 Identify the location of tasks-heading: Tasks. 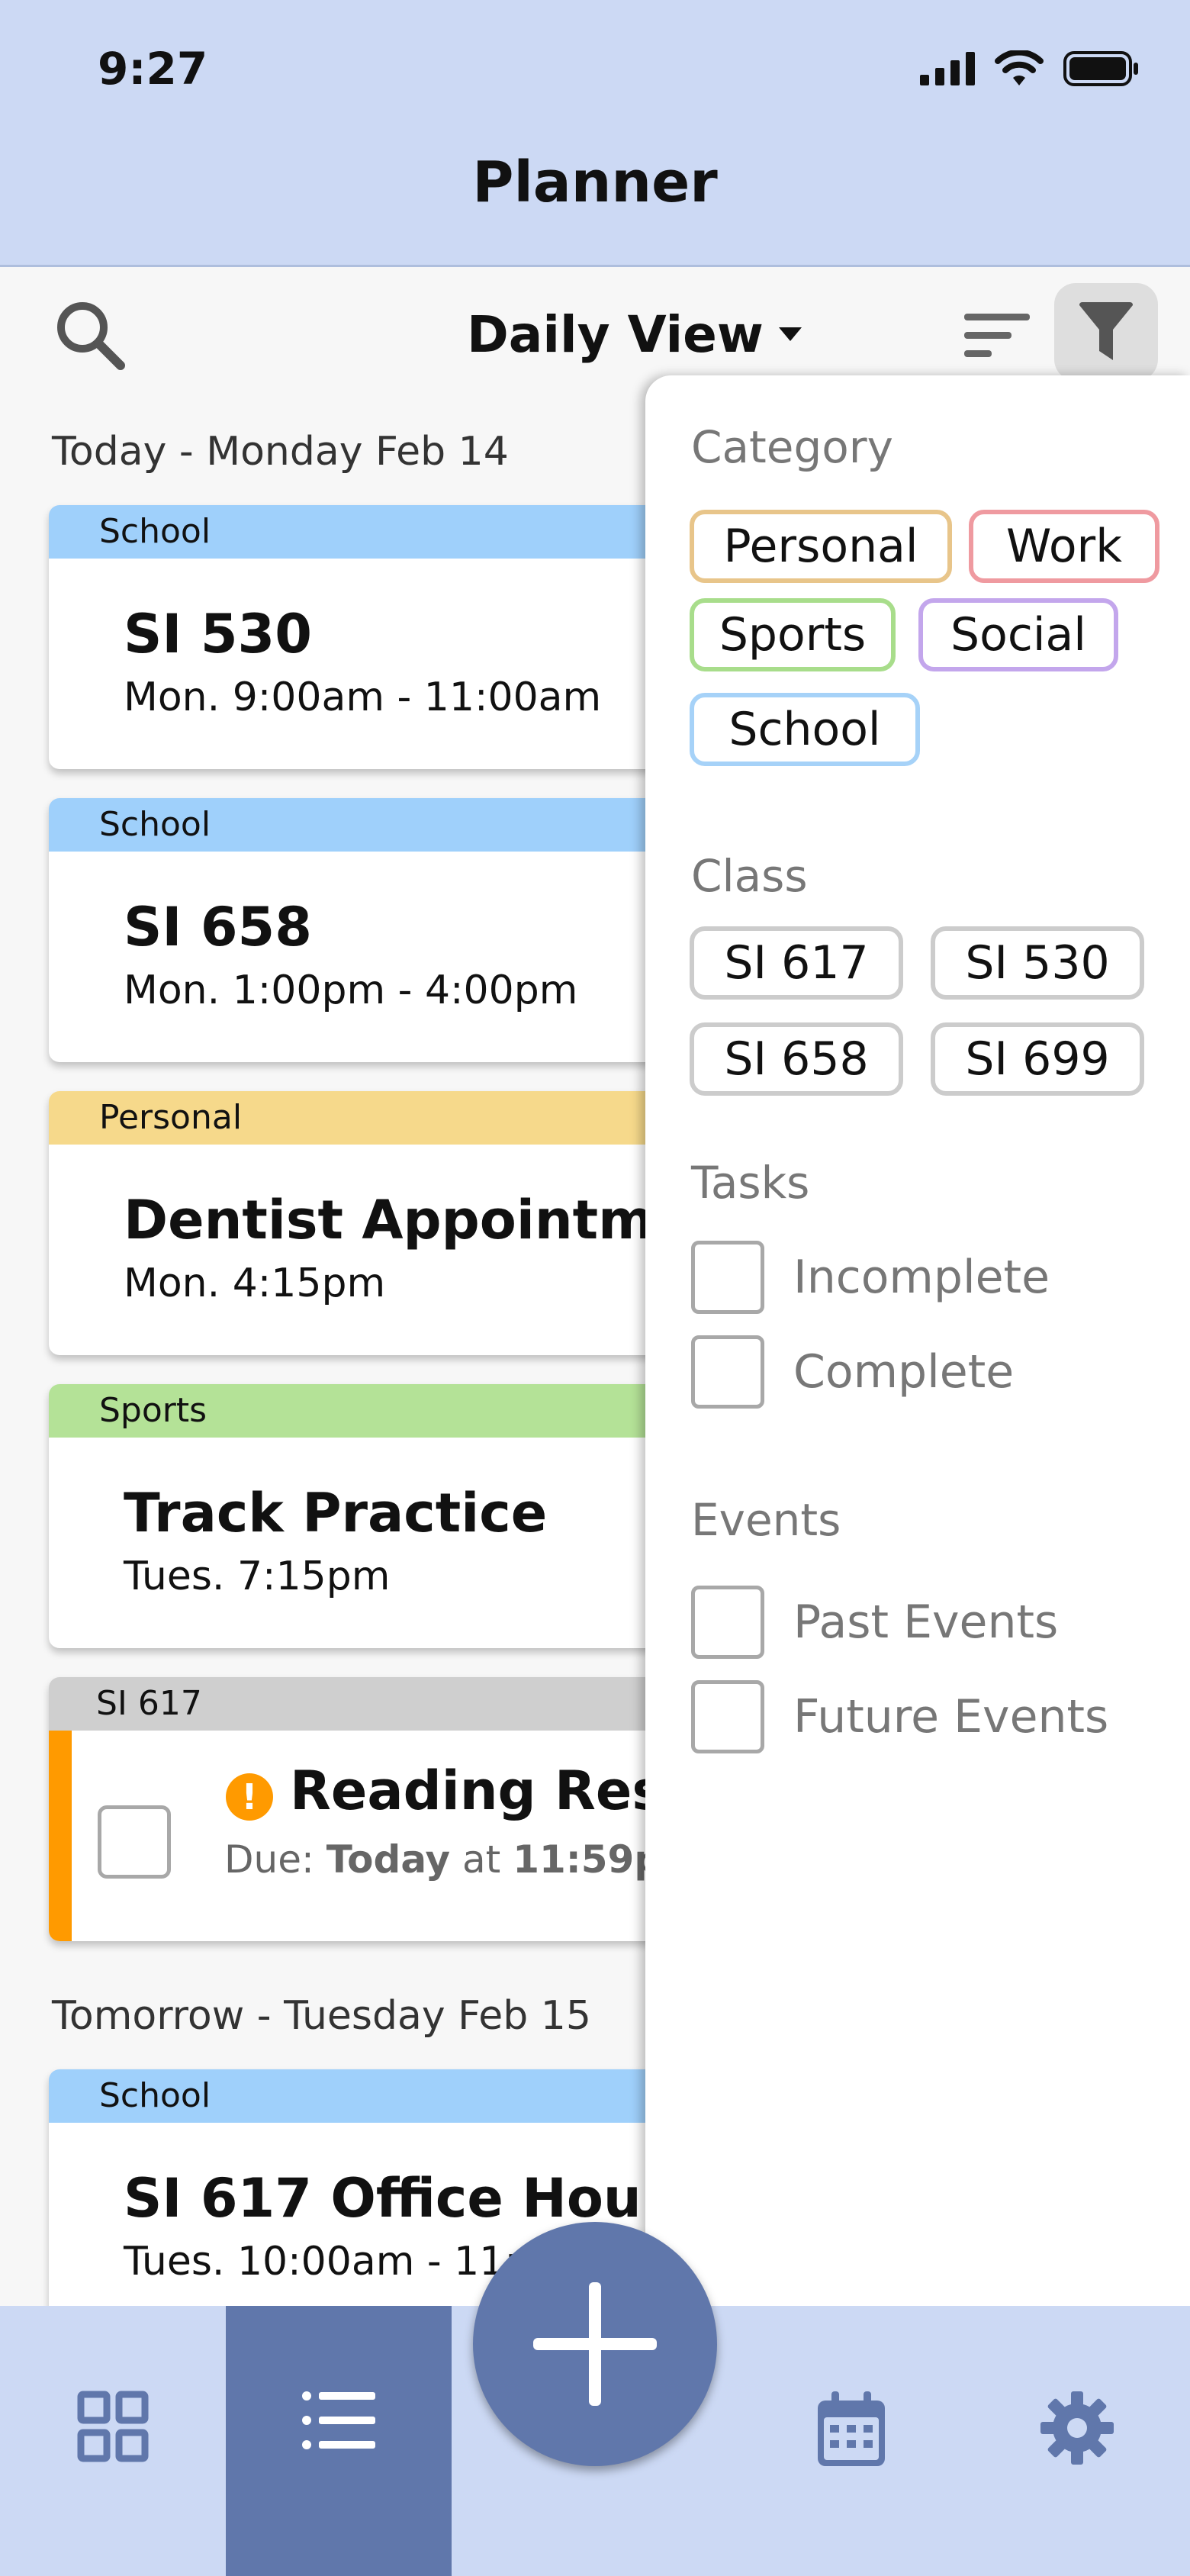
(750, 1183).